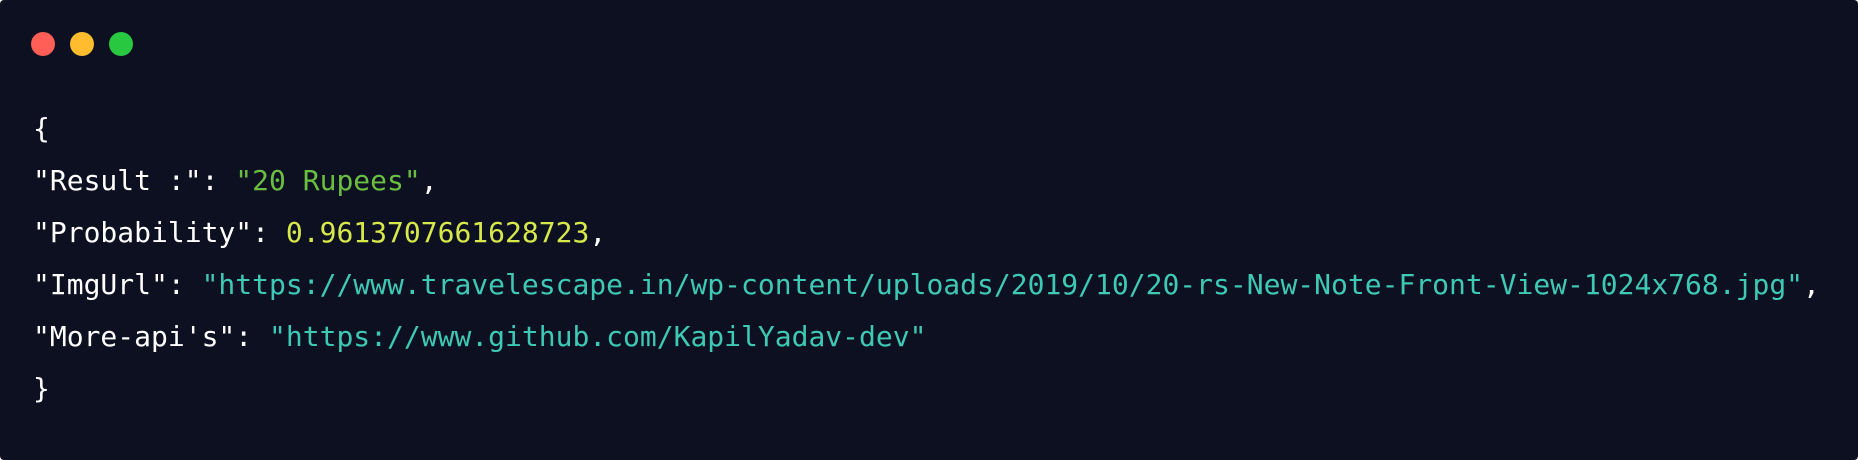 The width and height of the screenshot is (1858, 460). Describe the element at coordinates (117, 180) in the screenshot. I see `json-key: "Result :"` at that location.